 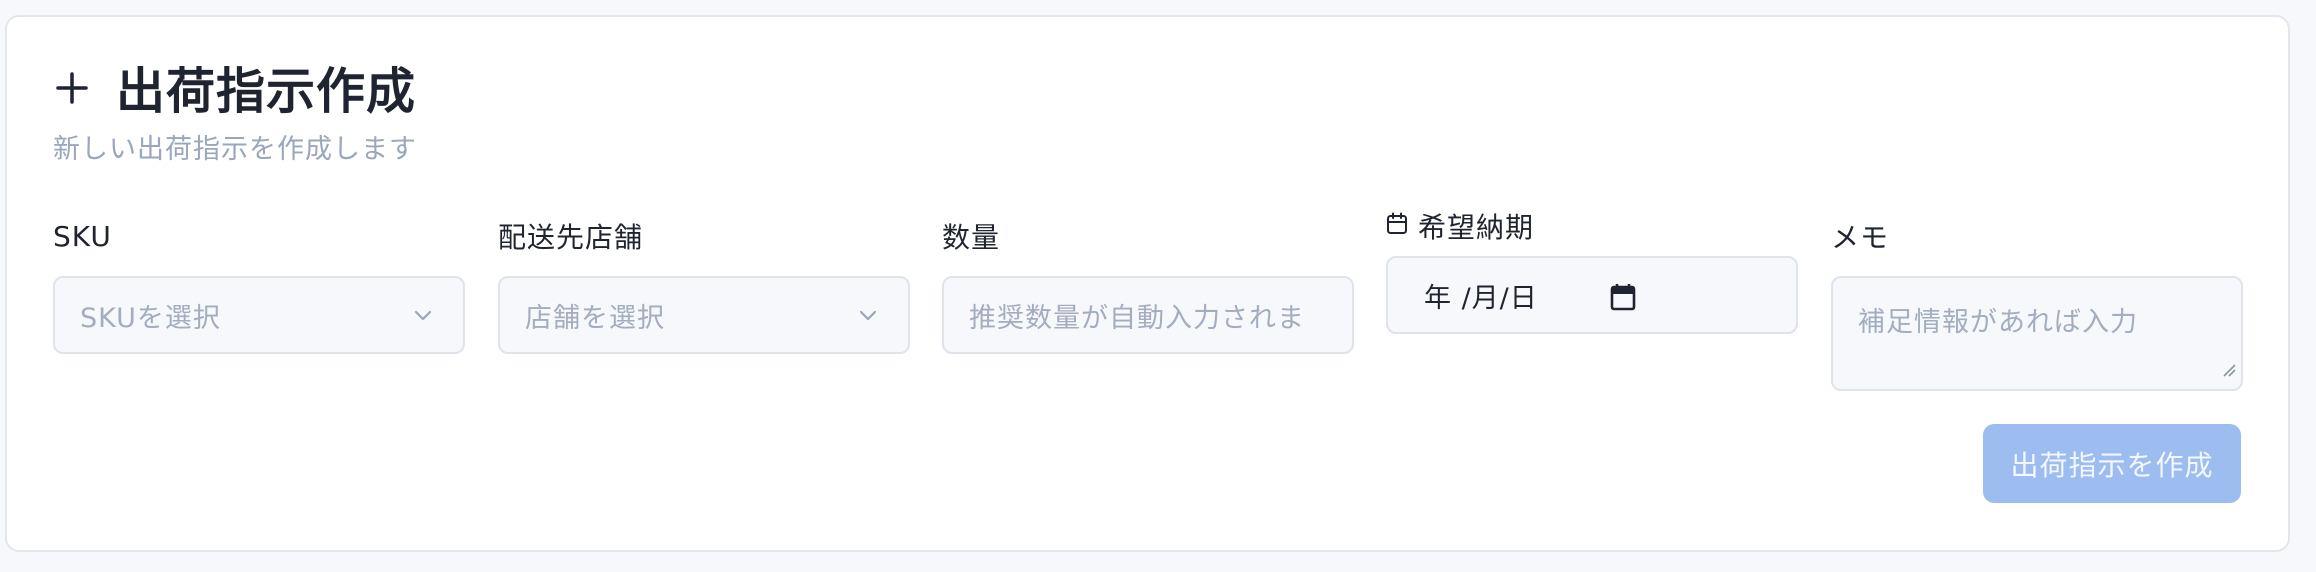 I want to click on sku-label: SKU, so click(x=82, y=236).